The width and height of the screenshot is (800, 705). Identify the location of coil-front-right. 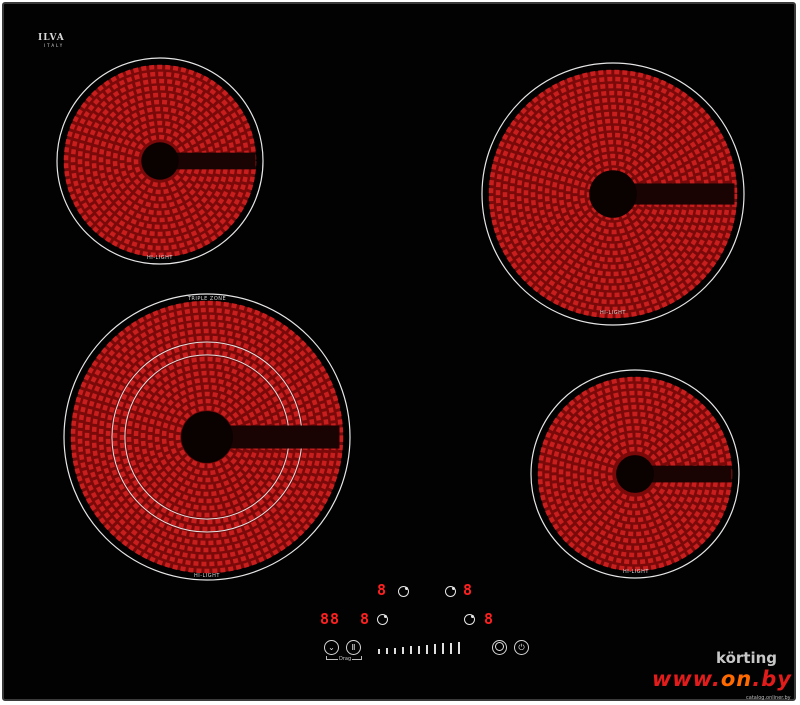
(635, 474).